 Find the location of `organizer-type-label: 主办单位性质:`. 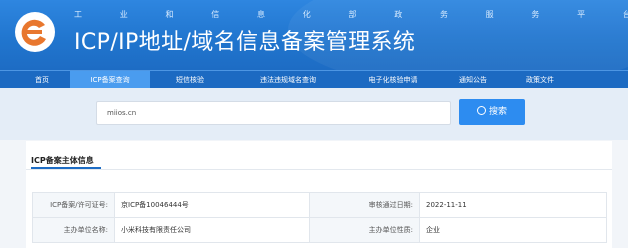

organizer-type-label: 主办单位性质: is located at coordinates (364, 230).